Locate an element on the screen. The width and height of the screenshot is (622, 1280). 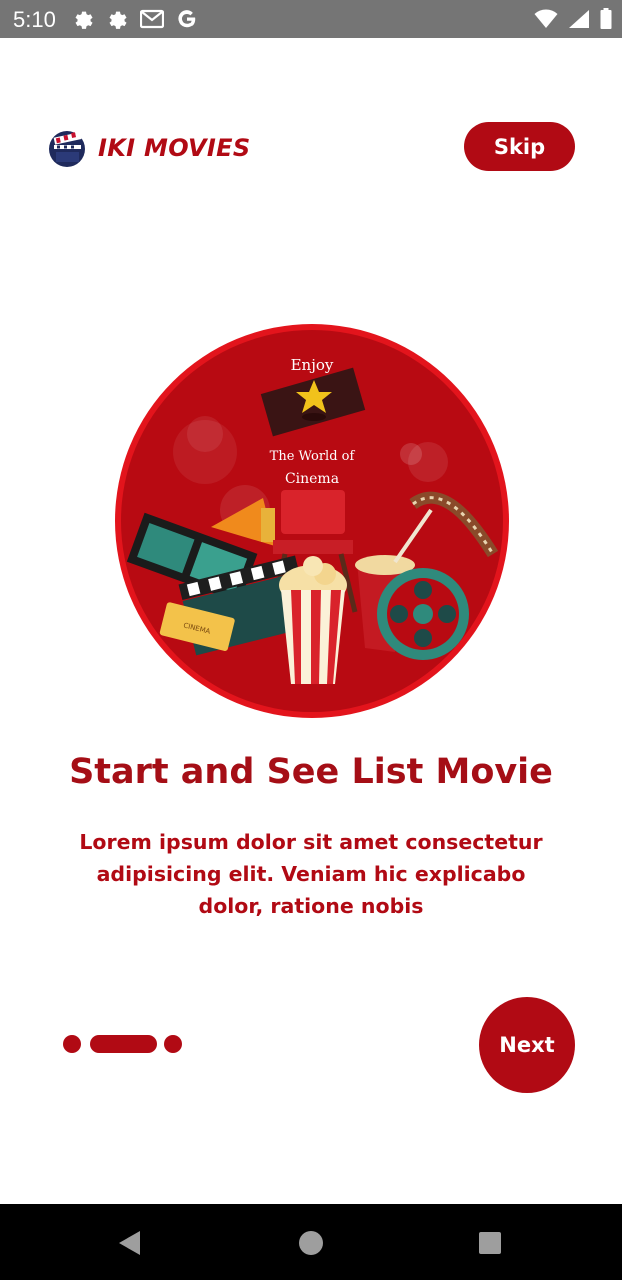
signal-icon is located at coordinates (579, 18).